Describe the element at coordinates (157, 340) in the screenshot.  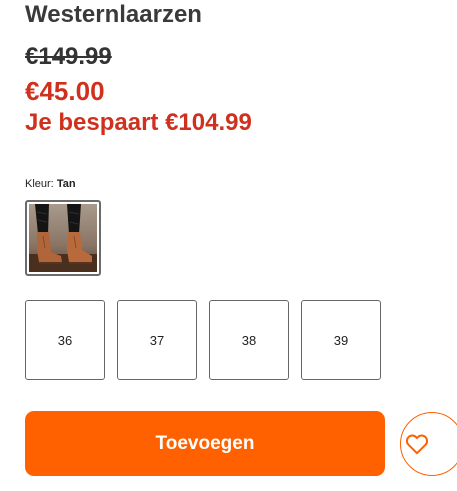
I see `size-option-37: 37` at that location.